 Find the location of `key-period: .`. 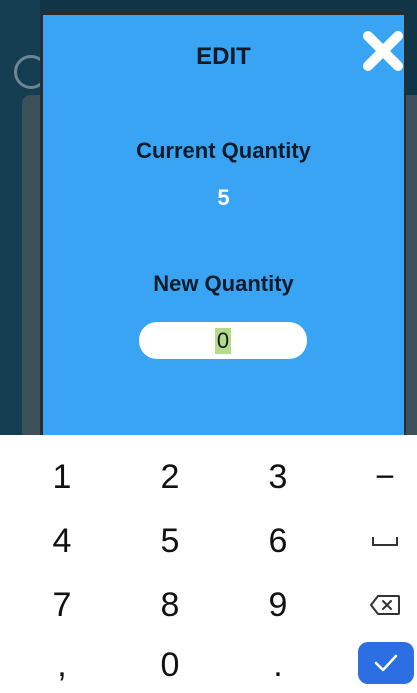

key-period: . is located at coordinates (278, 664).